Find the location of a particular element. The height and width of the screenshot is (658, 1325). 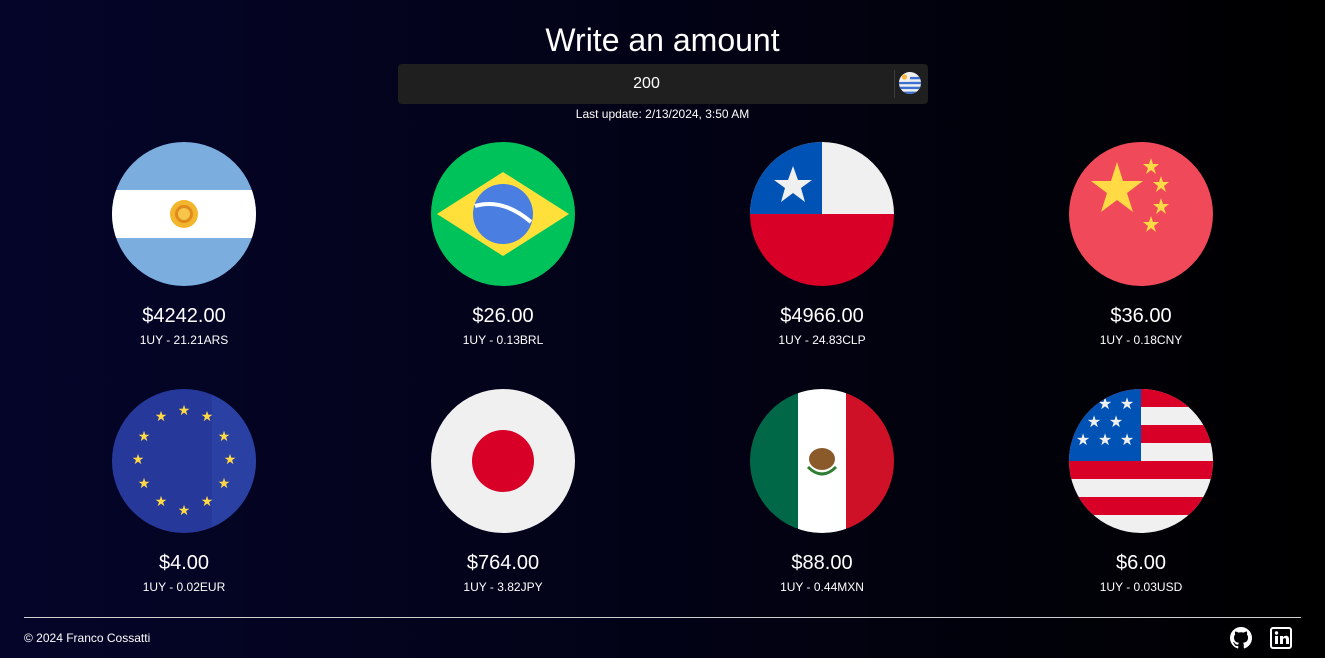

currency-card-cny: $36.00 1UY - 0.18CNY is located at coordinates (1141, 245).